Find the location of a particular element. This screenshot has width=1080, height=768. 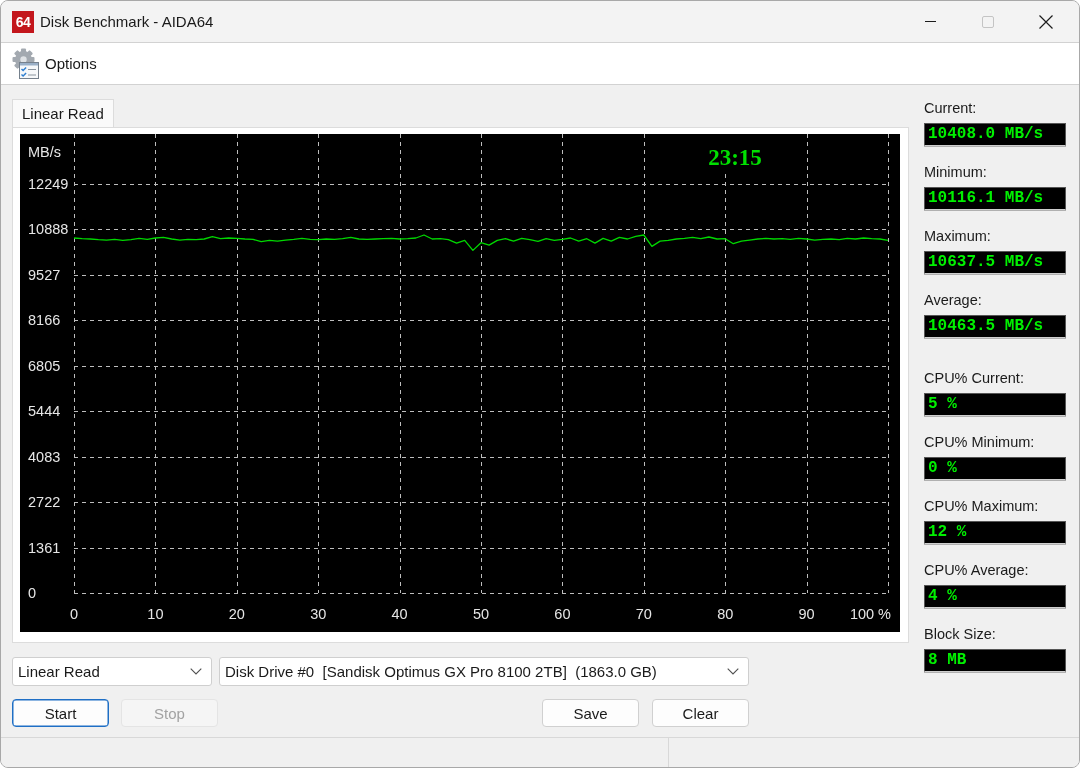

gear-checklist-icon is located at coordinates (25, 63).